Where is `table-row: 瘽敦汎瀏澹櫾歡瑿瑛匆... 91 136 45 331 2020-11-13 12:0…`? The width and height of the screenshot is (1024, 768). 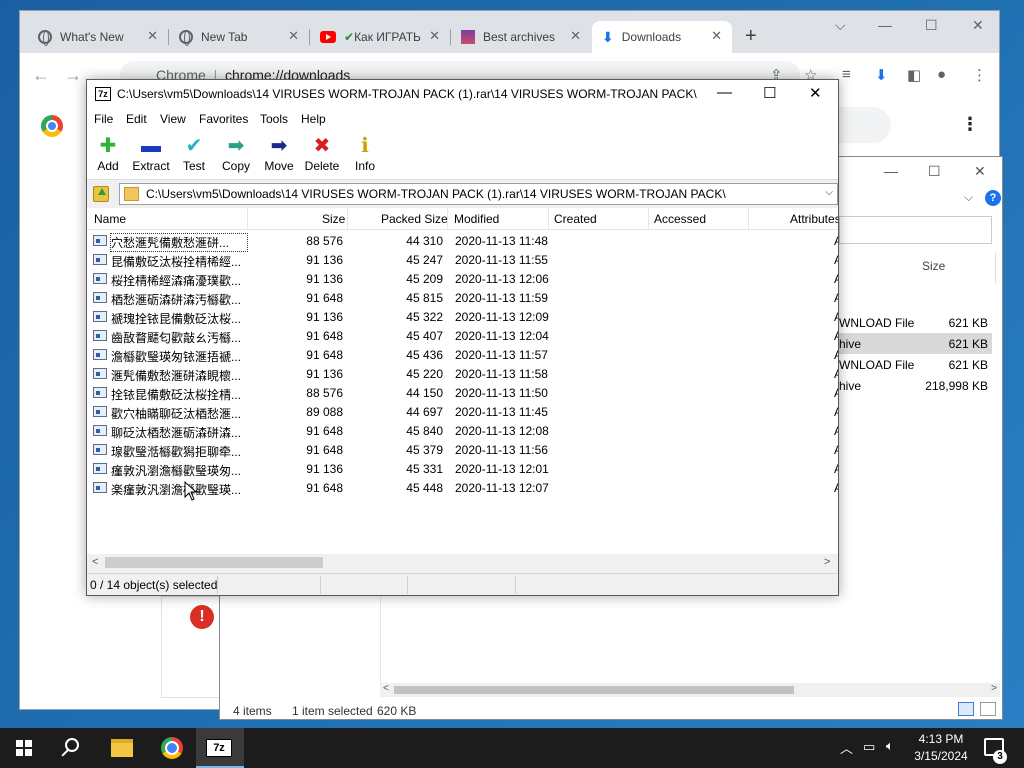
table-row: 瘽敦汎瀏澹櫾歡瑿瑛匆... 91 136 45 331 2020-11-13 12:0… is located at coordinates (462, 468).